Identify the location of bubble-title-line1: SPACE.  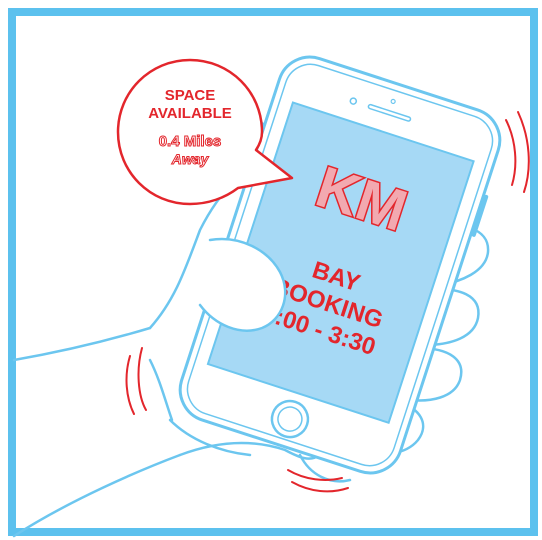
(190, 95).